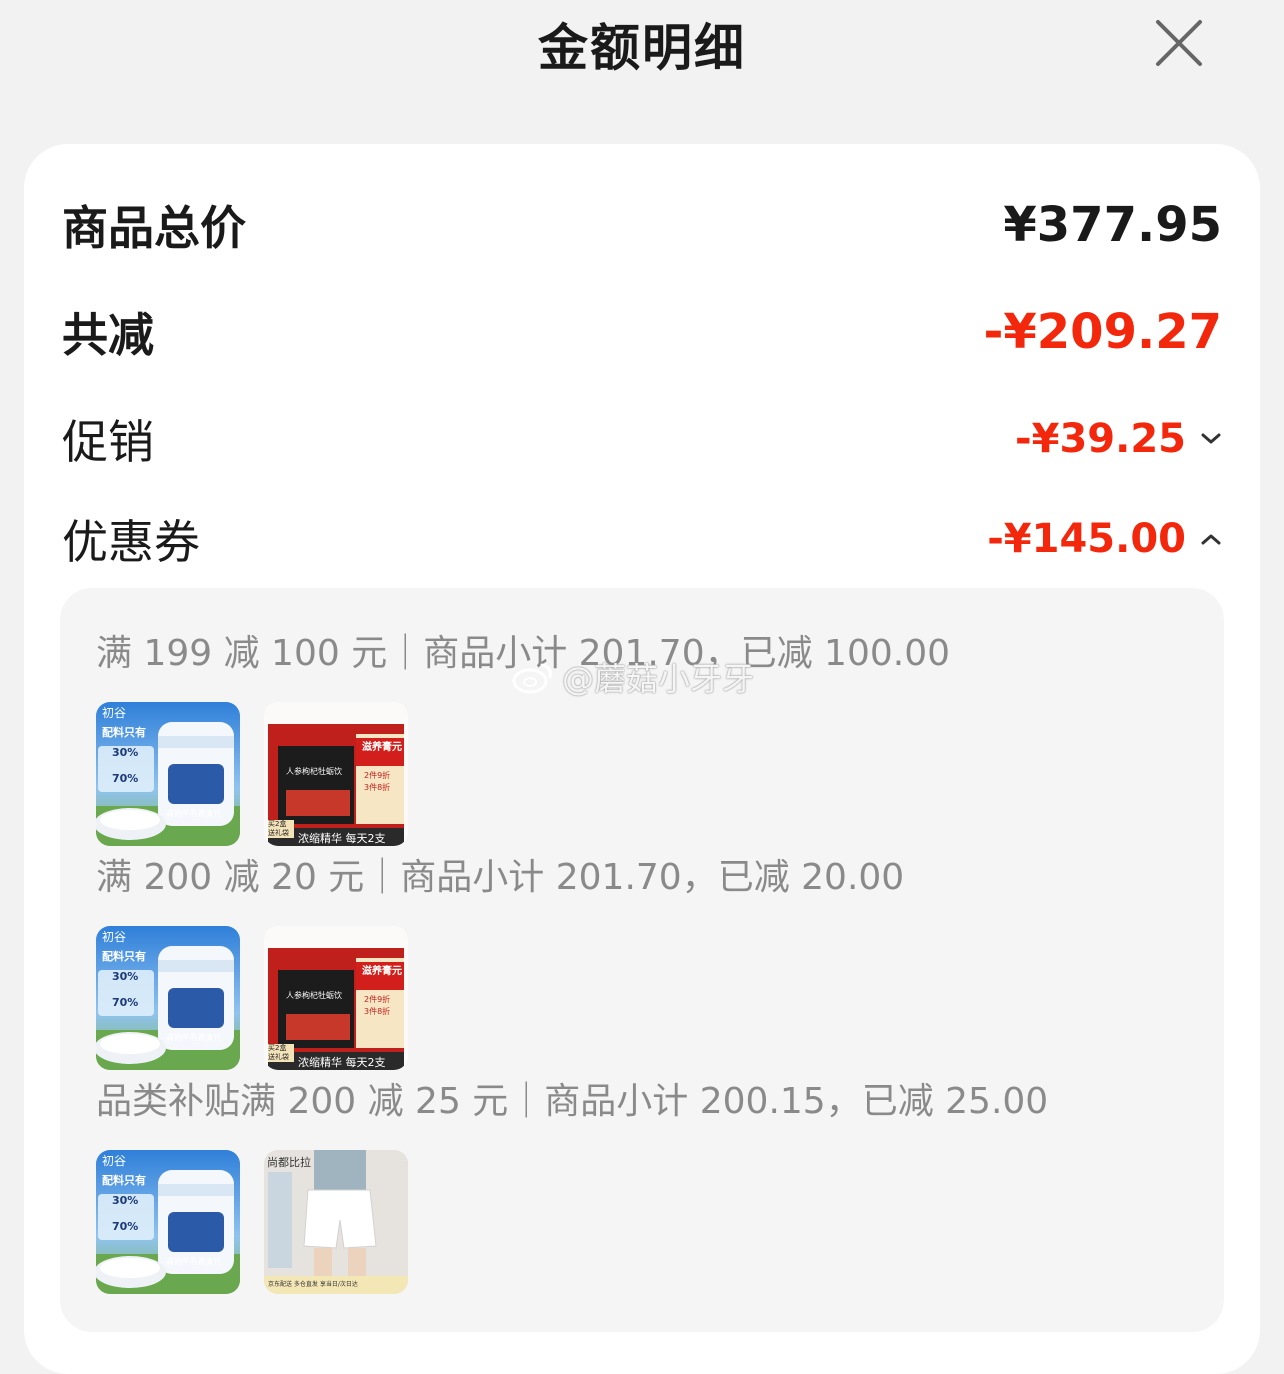 The width and height of the screenshot is (1284, 1374). I want to click on total-saved-label: 共减, so click(108, 335).